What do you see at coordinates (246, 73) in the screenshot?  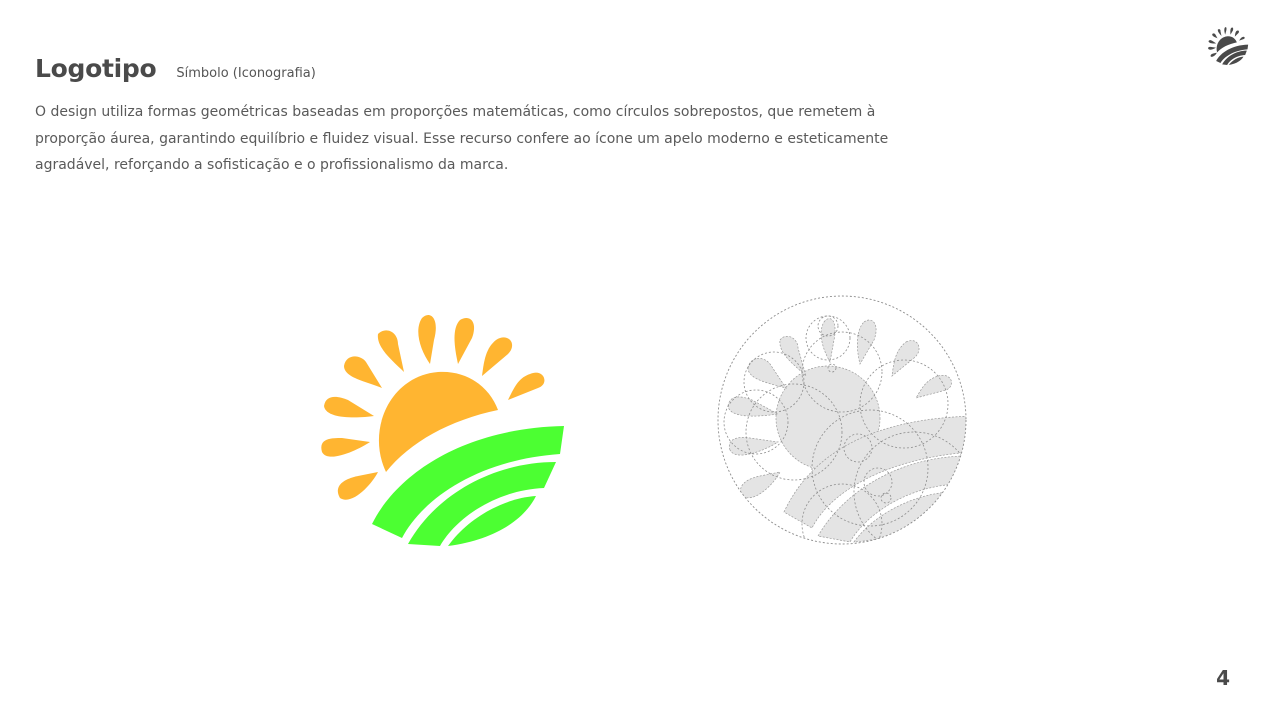 I see `page-subtitle: Símbolo (Iconografia)` at bounding box center [246, 73].